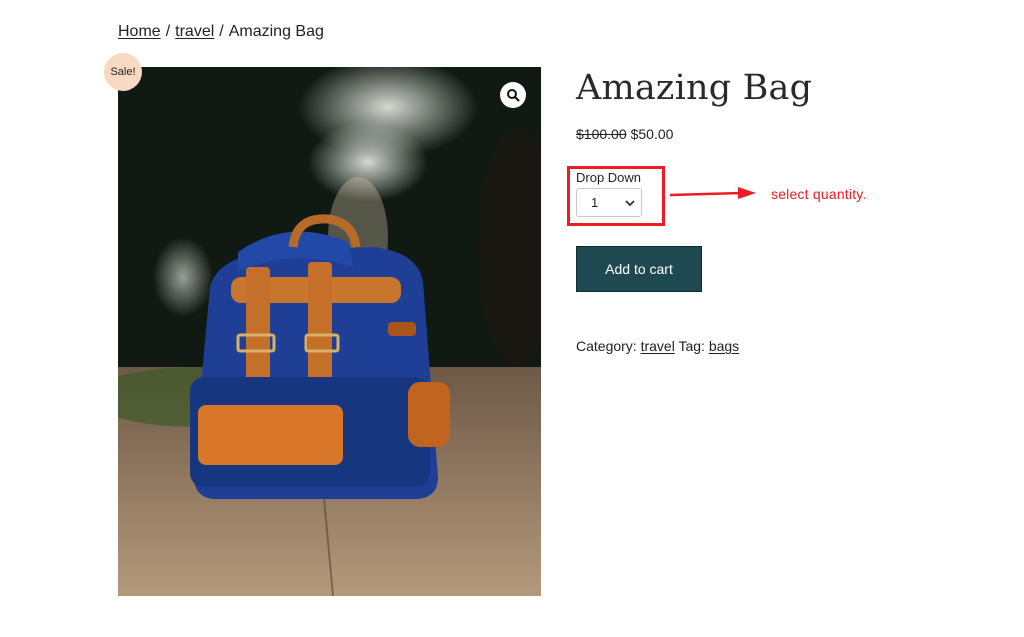 This screenshot has height=637, width=1024. What do you see at coordinates (691, 346) in the screenshot?
I see `tag-label: Tag:` at bounding box center [691, 346].